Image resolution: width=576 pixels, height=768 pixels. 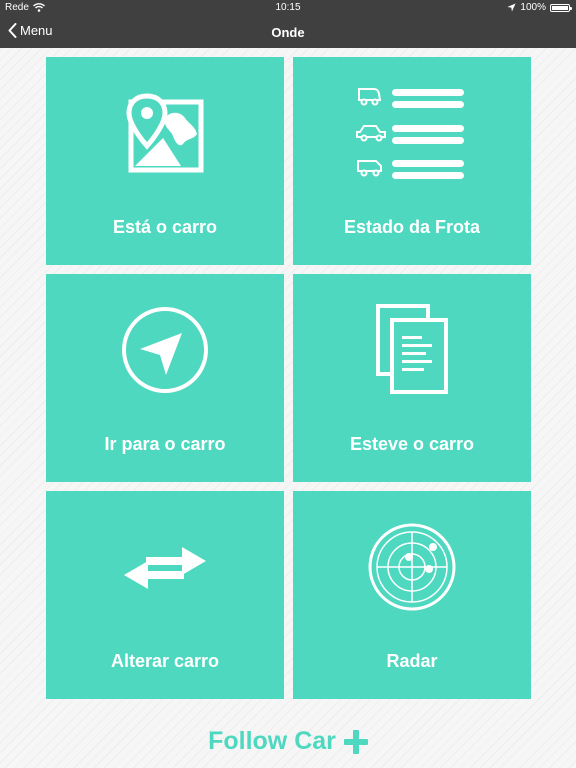 I want to click on tile-alterar-carro: Alterar carro, so click(x=165, y=595).